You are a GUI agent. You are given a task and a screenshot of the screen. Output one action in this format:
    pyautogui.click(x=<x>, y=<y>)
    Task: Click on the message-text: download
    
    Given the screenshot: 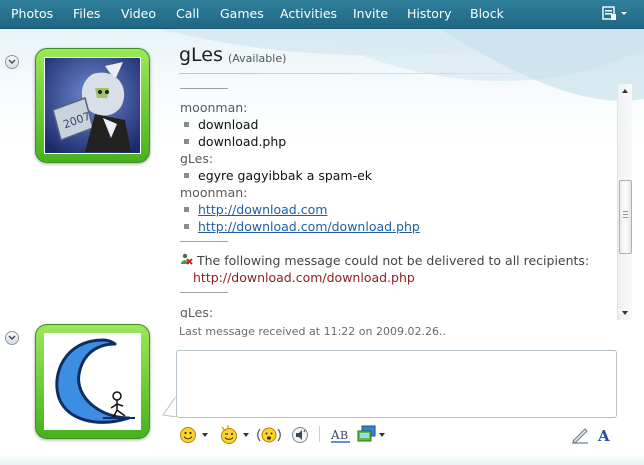 What is the action you would take?
    pyautogui.click(x=228, y=124)
    